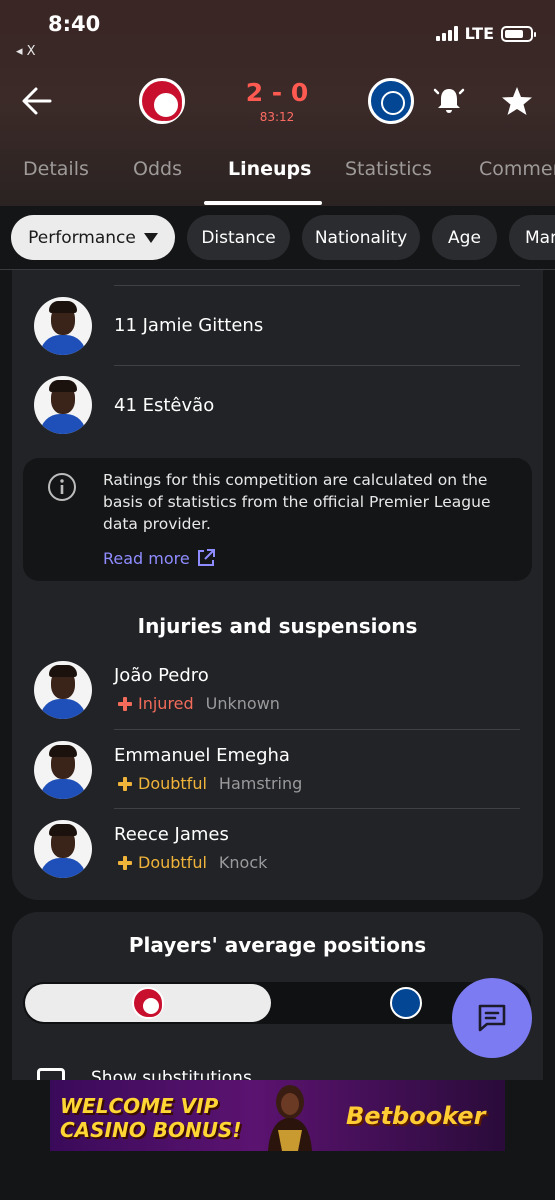  Describe the element at coordinates (449, 100) in the screenshot. I see `notification-bell-icon` at that location.